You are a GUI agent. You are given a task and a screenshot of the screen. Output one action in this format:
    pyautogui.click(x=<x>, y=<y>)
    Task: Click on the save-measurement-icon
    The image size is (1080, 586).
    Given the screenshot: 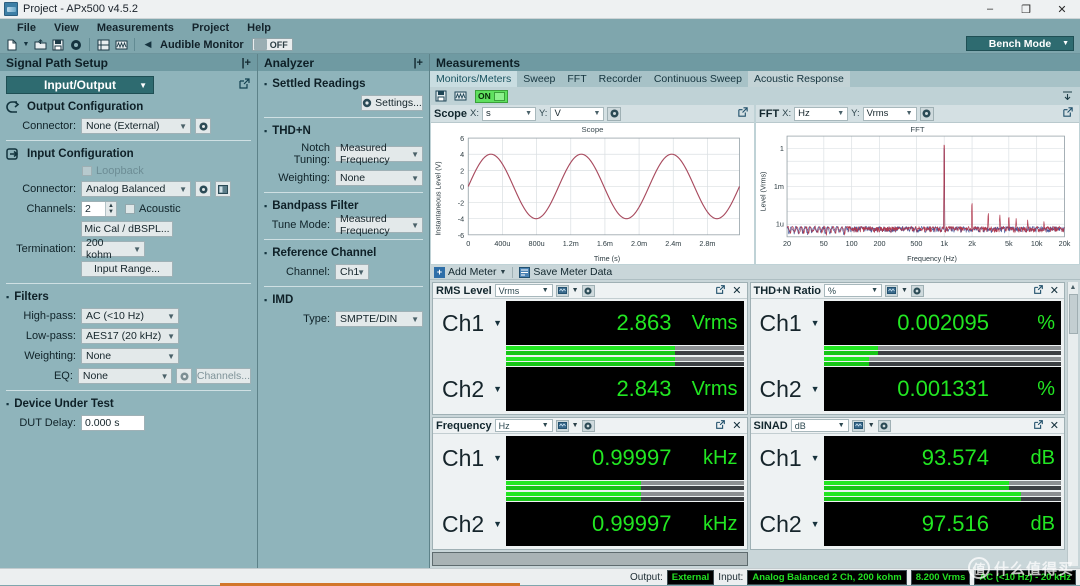 What is the action you would take?
    pyautogui.click(x=441, y=96)
    